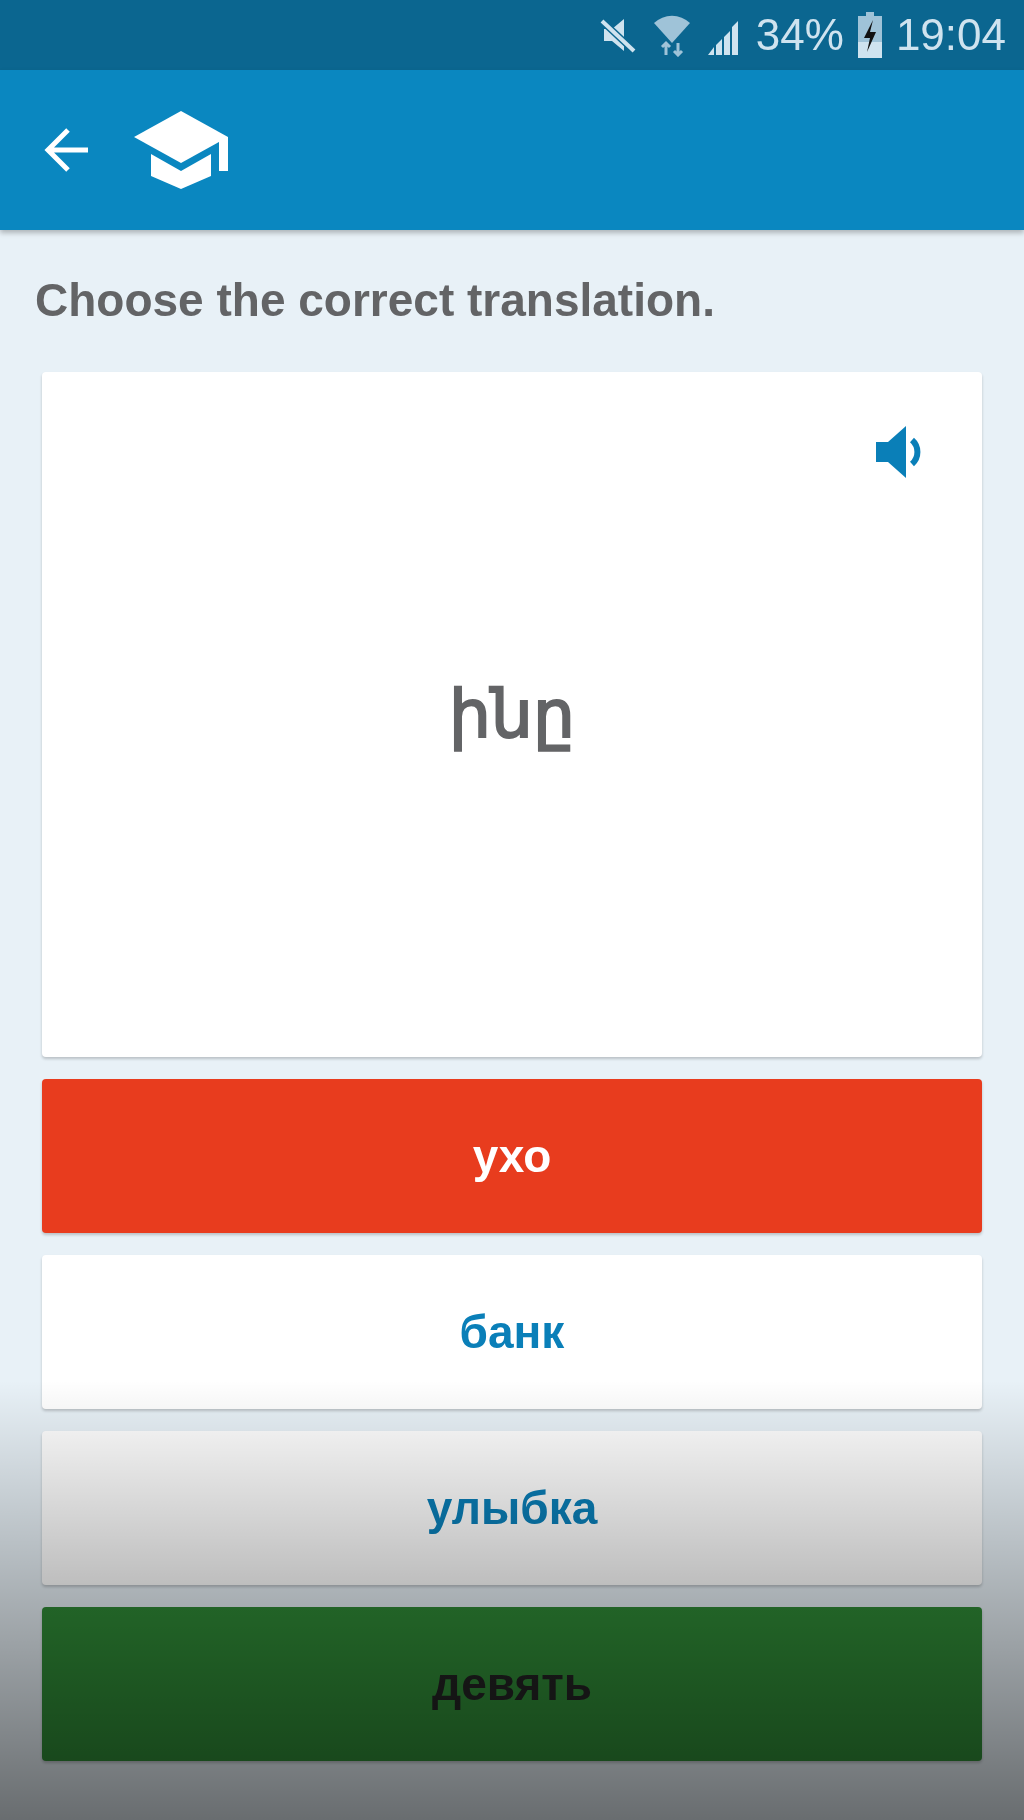 This screenshot has width=1024, height=1820. What do you see at coordinates (512, 714) in the screenshot?
I see `word-text: ինը` at bounding box center [512, 714].